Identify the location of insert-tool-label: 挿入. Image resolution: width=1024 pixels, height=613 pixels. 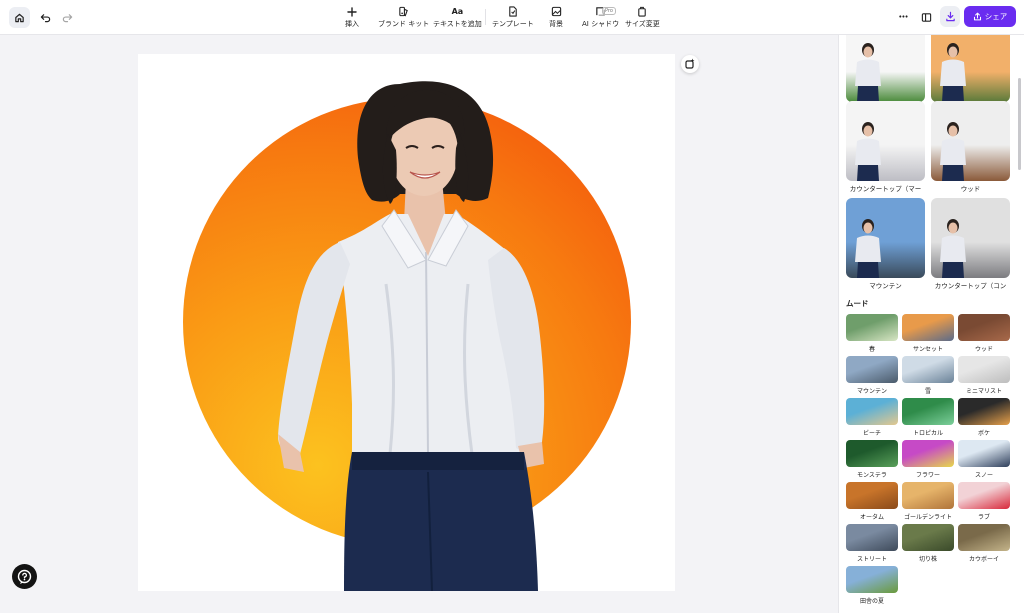
(352, 24).